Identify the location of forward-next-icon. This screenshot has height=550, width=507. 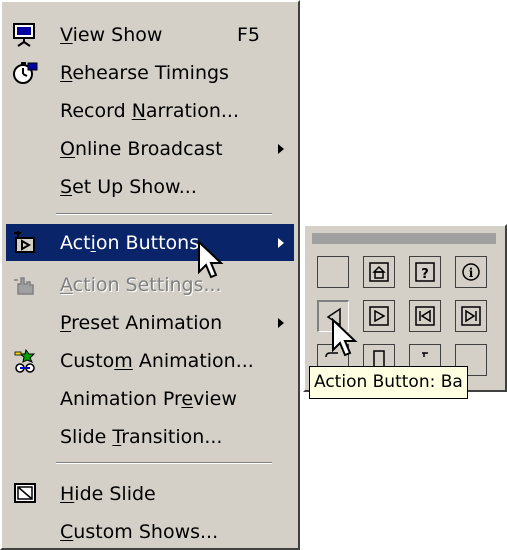
(379, 316).